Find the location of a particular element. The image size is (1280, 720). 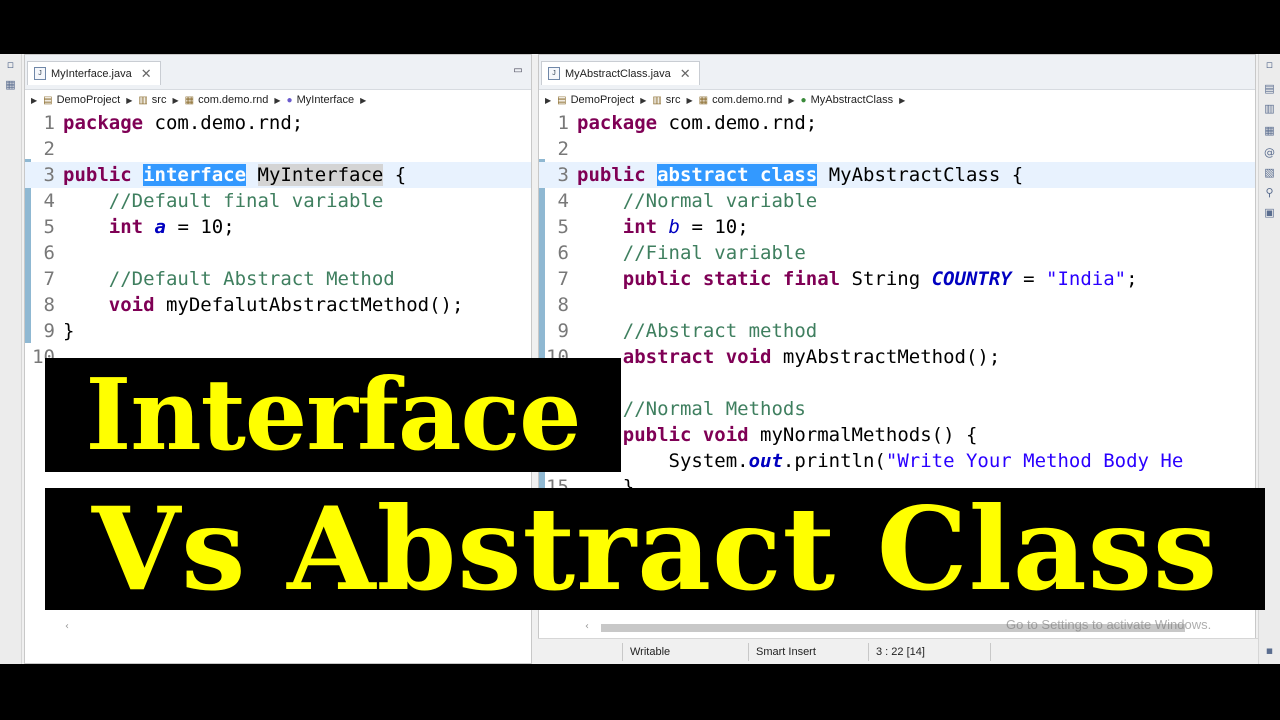

tab-myinterface: J MyInterface.java ✕ is located at coordinates (94, 73).